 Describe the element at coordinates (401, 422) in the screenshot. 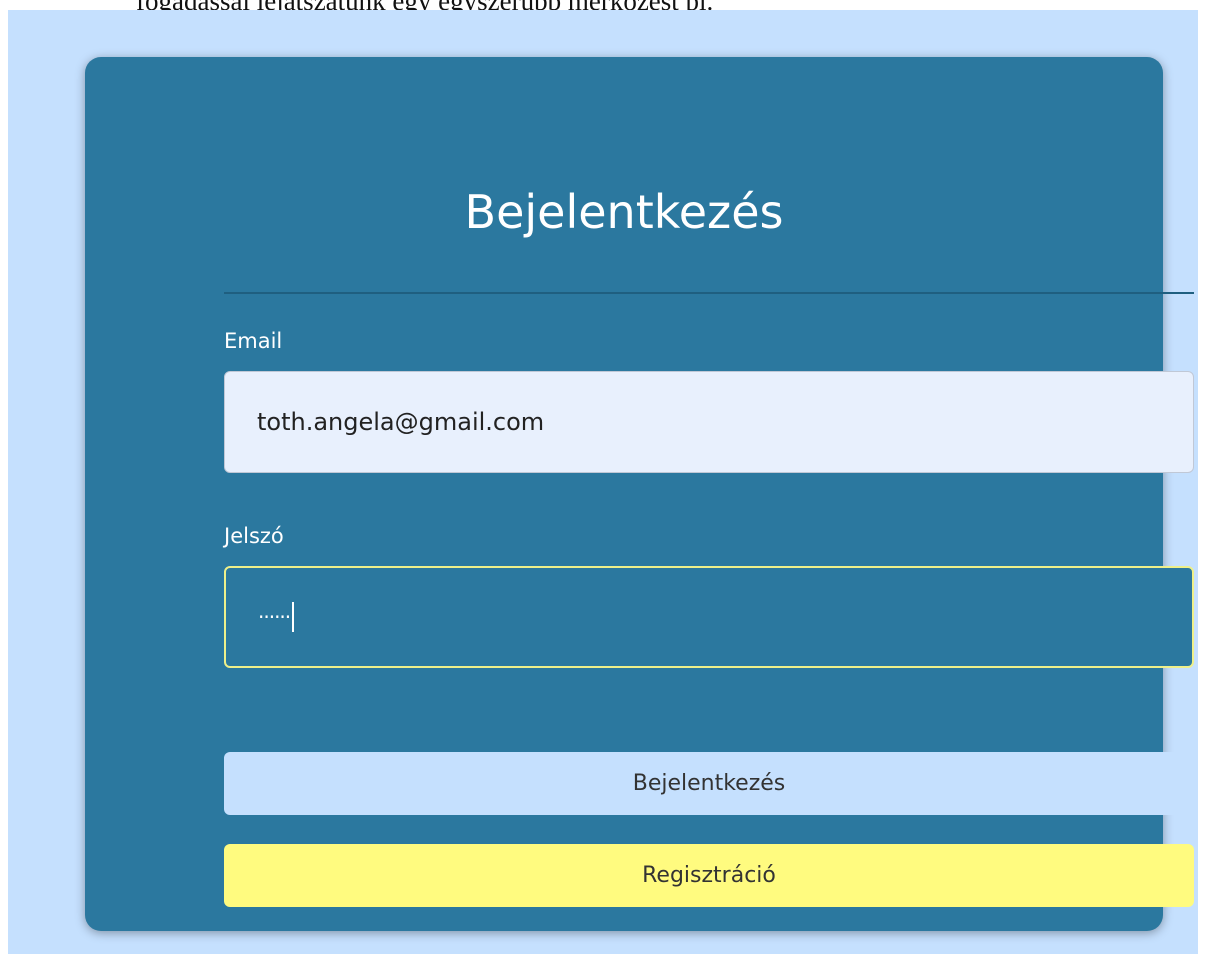

I see `email-input-value: toth.angela@gmail.com` at that location.